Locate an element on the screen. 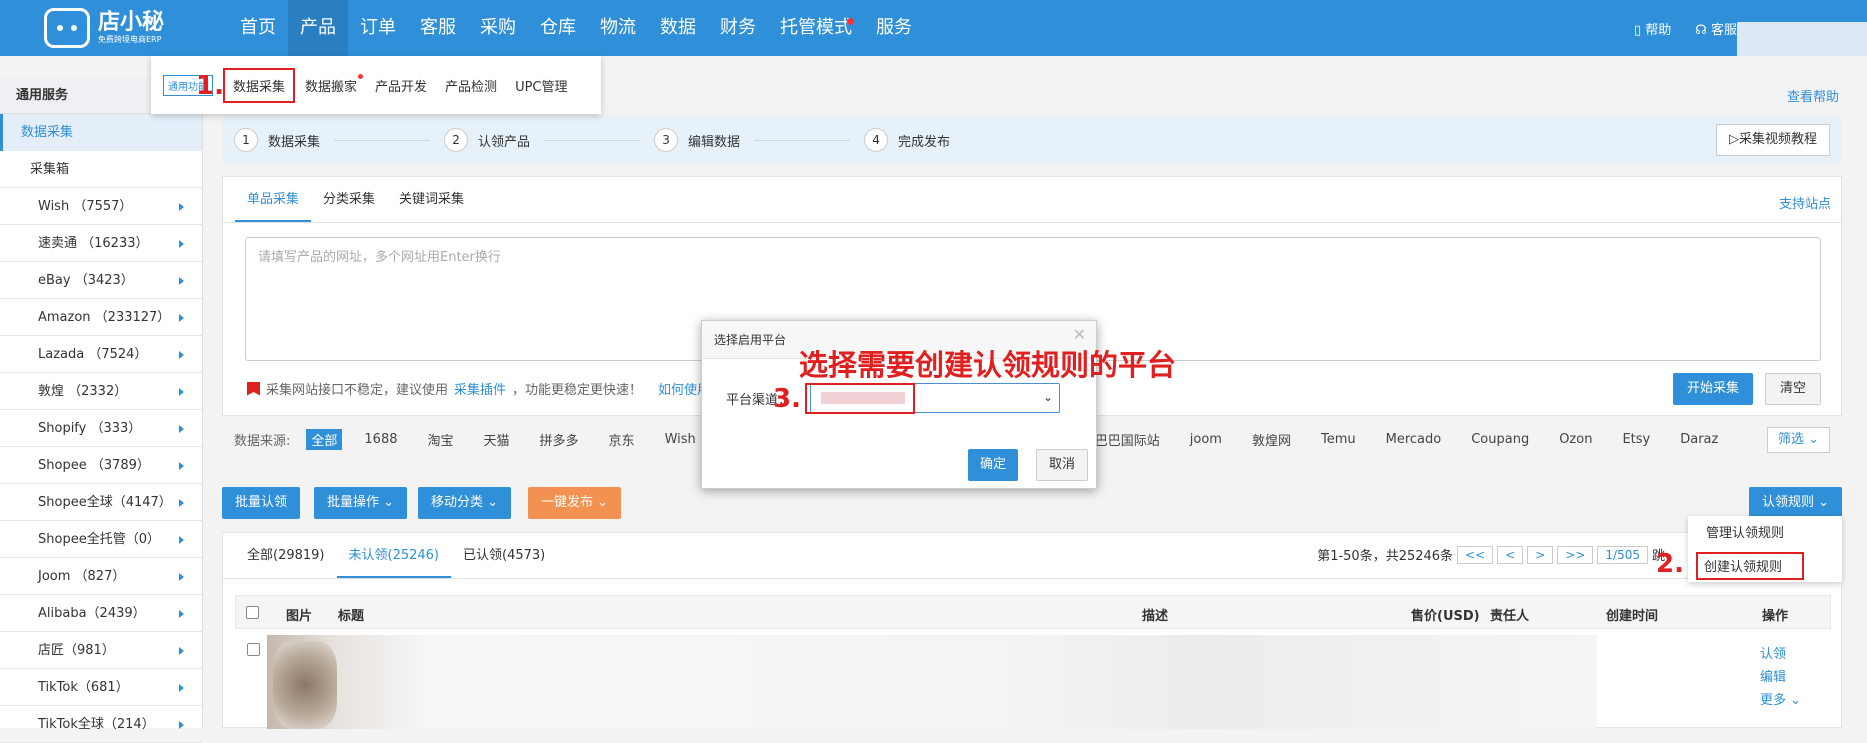 The image size is (1867, 743). select-all-checkbox is located at coordinates (252, 612).